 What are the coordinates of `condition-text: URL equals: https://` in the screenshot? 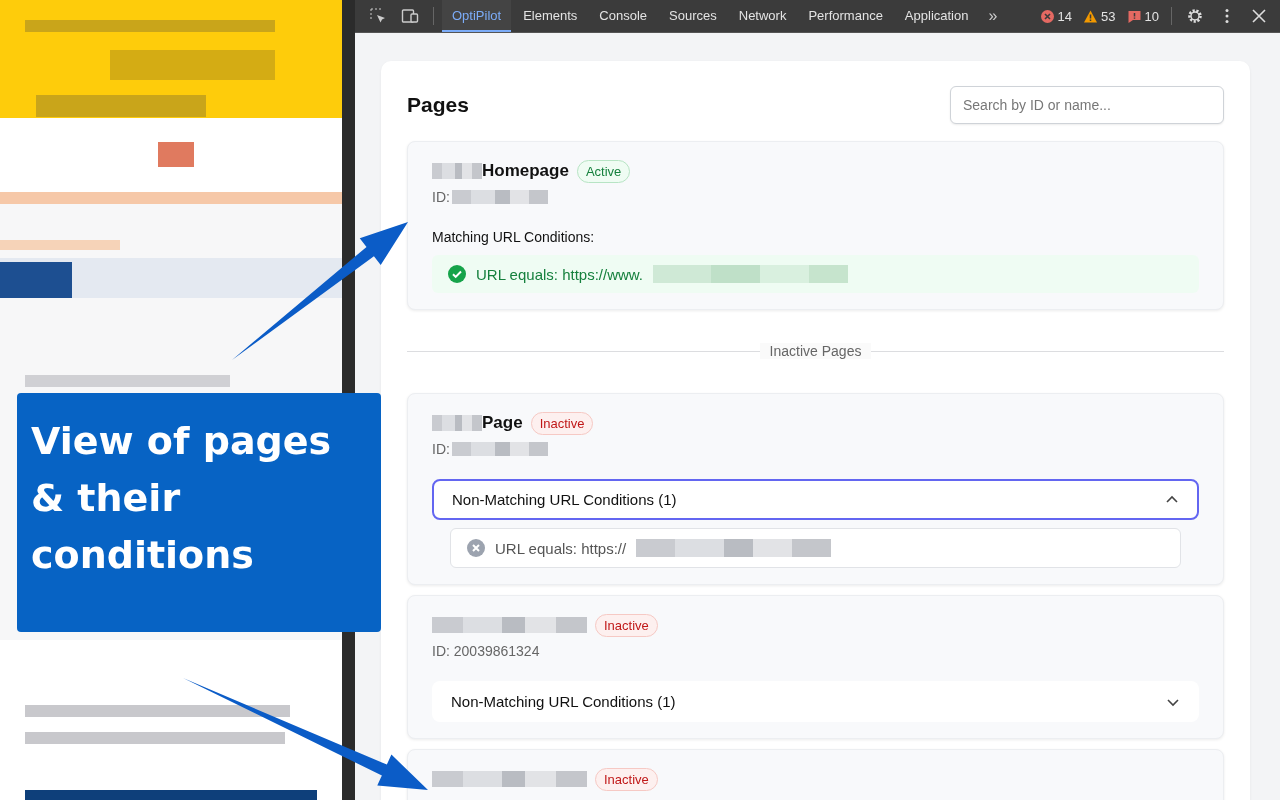 It's located at (561, 548).